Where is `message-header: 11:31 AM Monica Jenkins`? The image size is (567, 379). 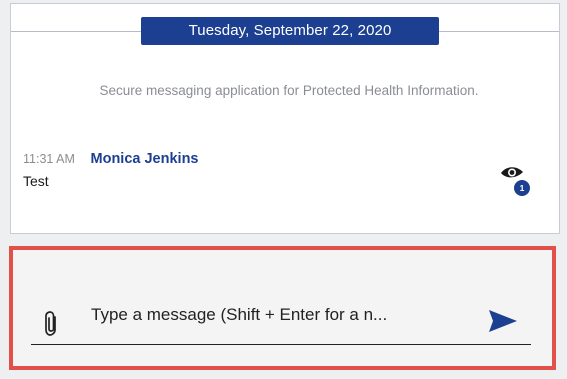 message-header: 11:31 AM Monica Jenkins is located at coordinates (111, 159).